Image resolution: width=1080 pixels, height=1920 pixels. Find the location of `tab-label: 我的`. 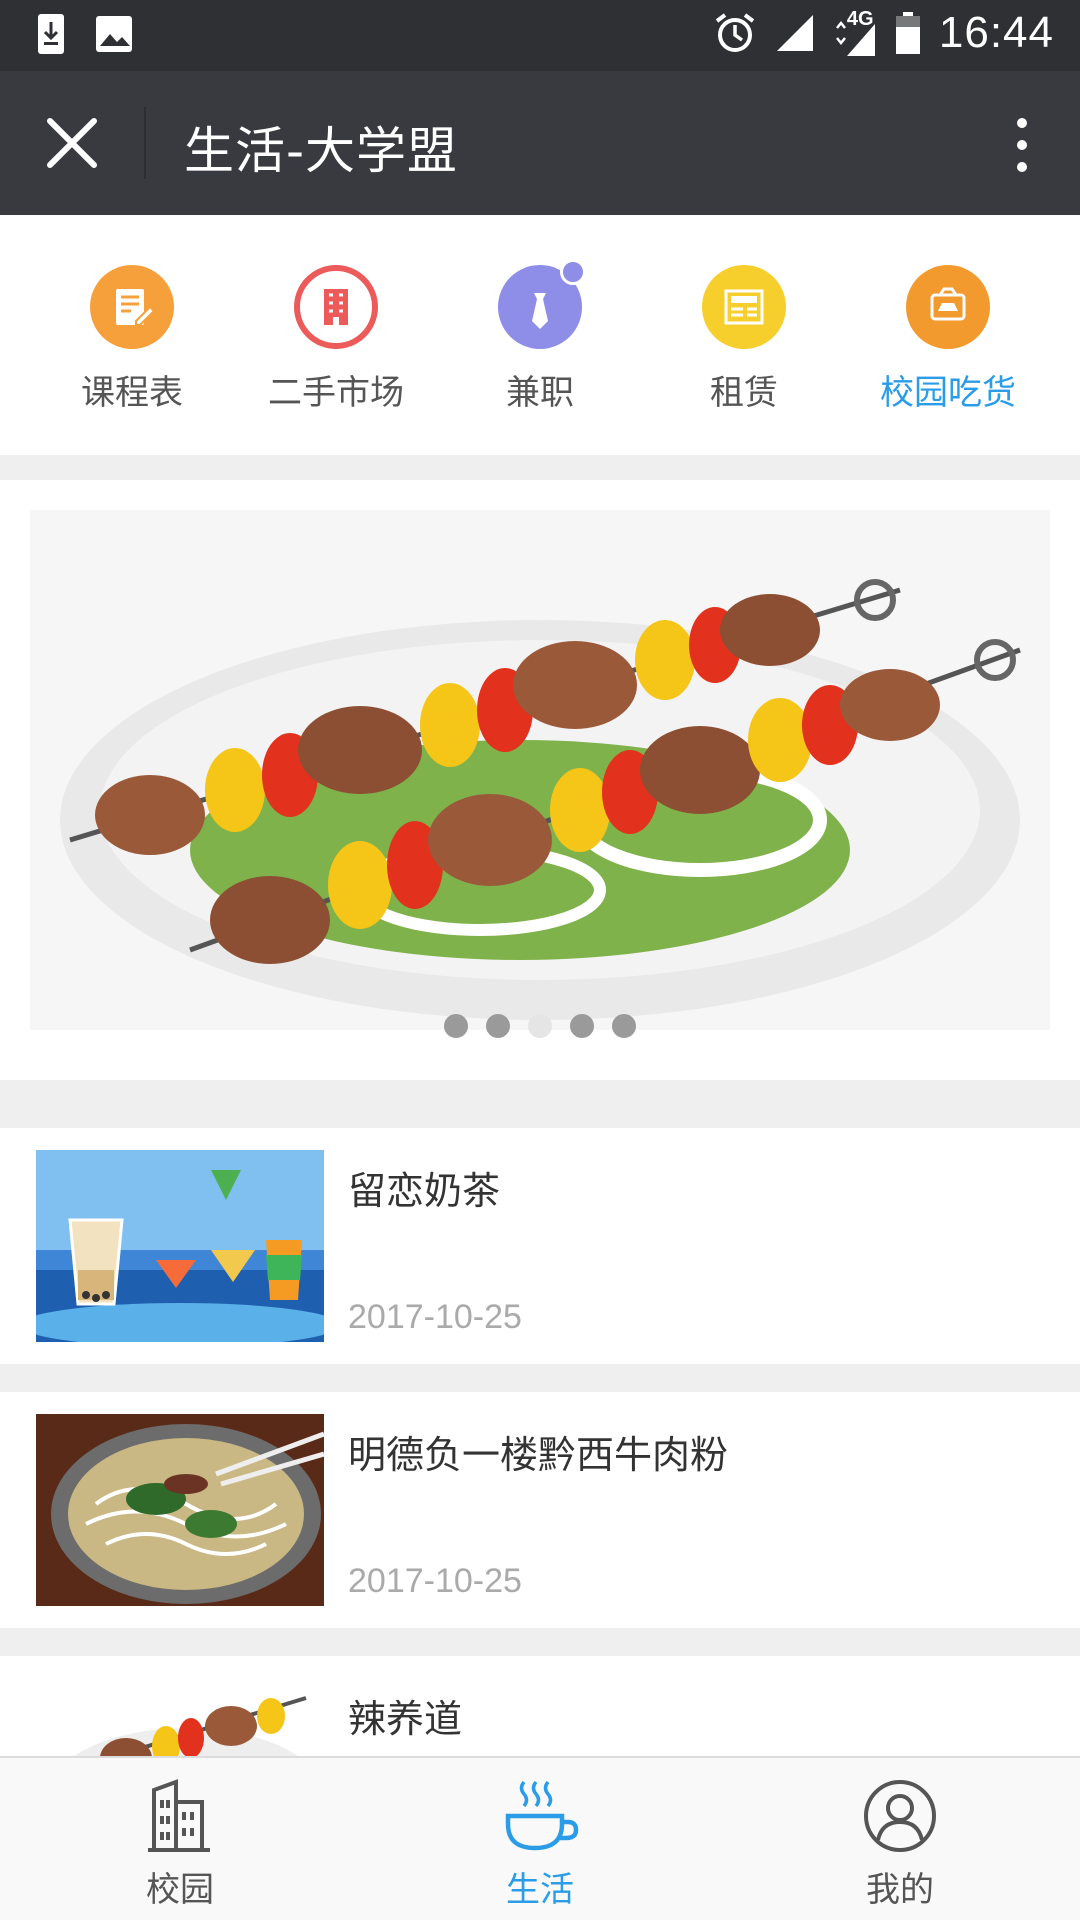

tab-label: 我的 is located at coordinates (900, 1890).